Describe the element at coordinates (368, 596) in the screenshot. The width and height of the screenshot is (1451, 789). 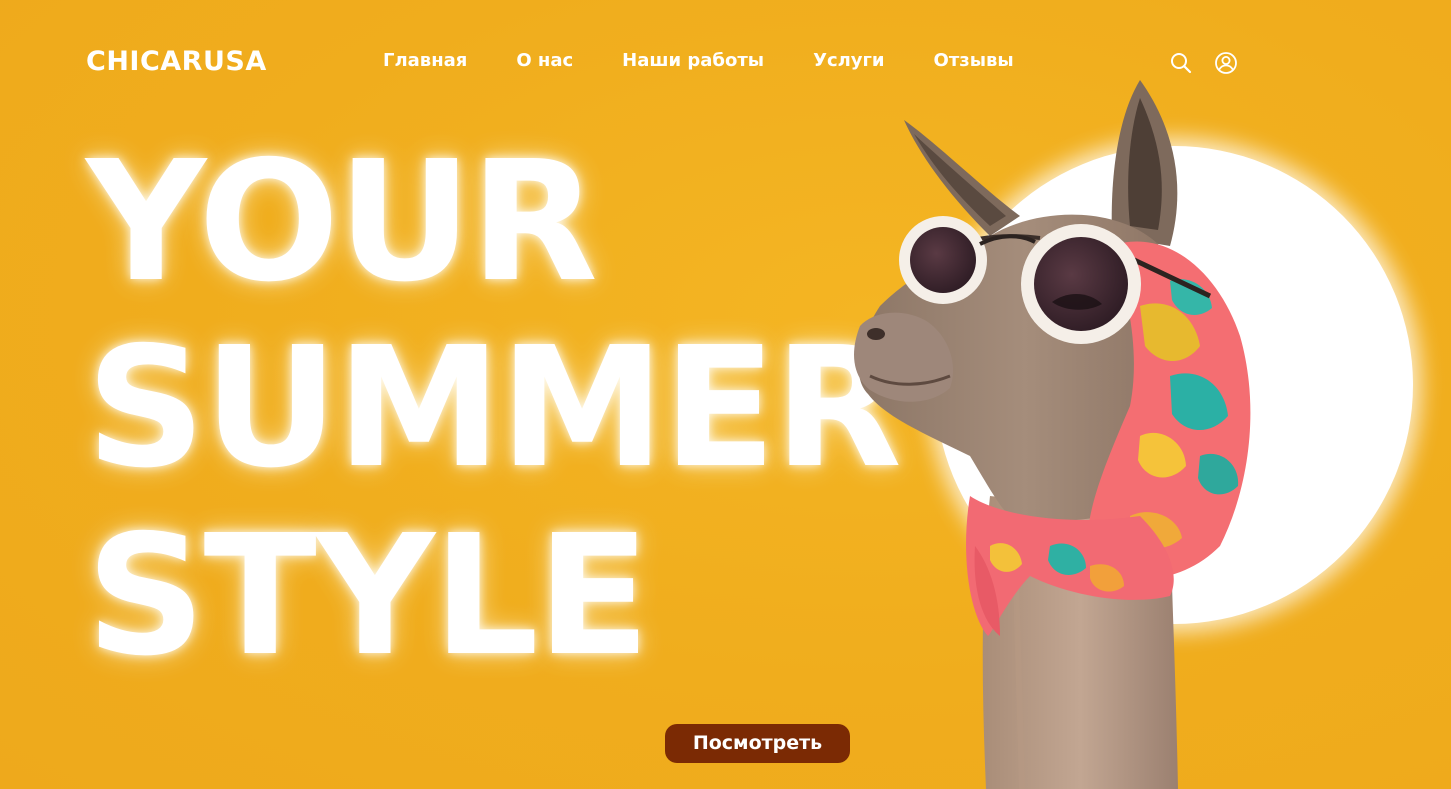
I see `hero-headline-line-3: STYLE` at that location.